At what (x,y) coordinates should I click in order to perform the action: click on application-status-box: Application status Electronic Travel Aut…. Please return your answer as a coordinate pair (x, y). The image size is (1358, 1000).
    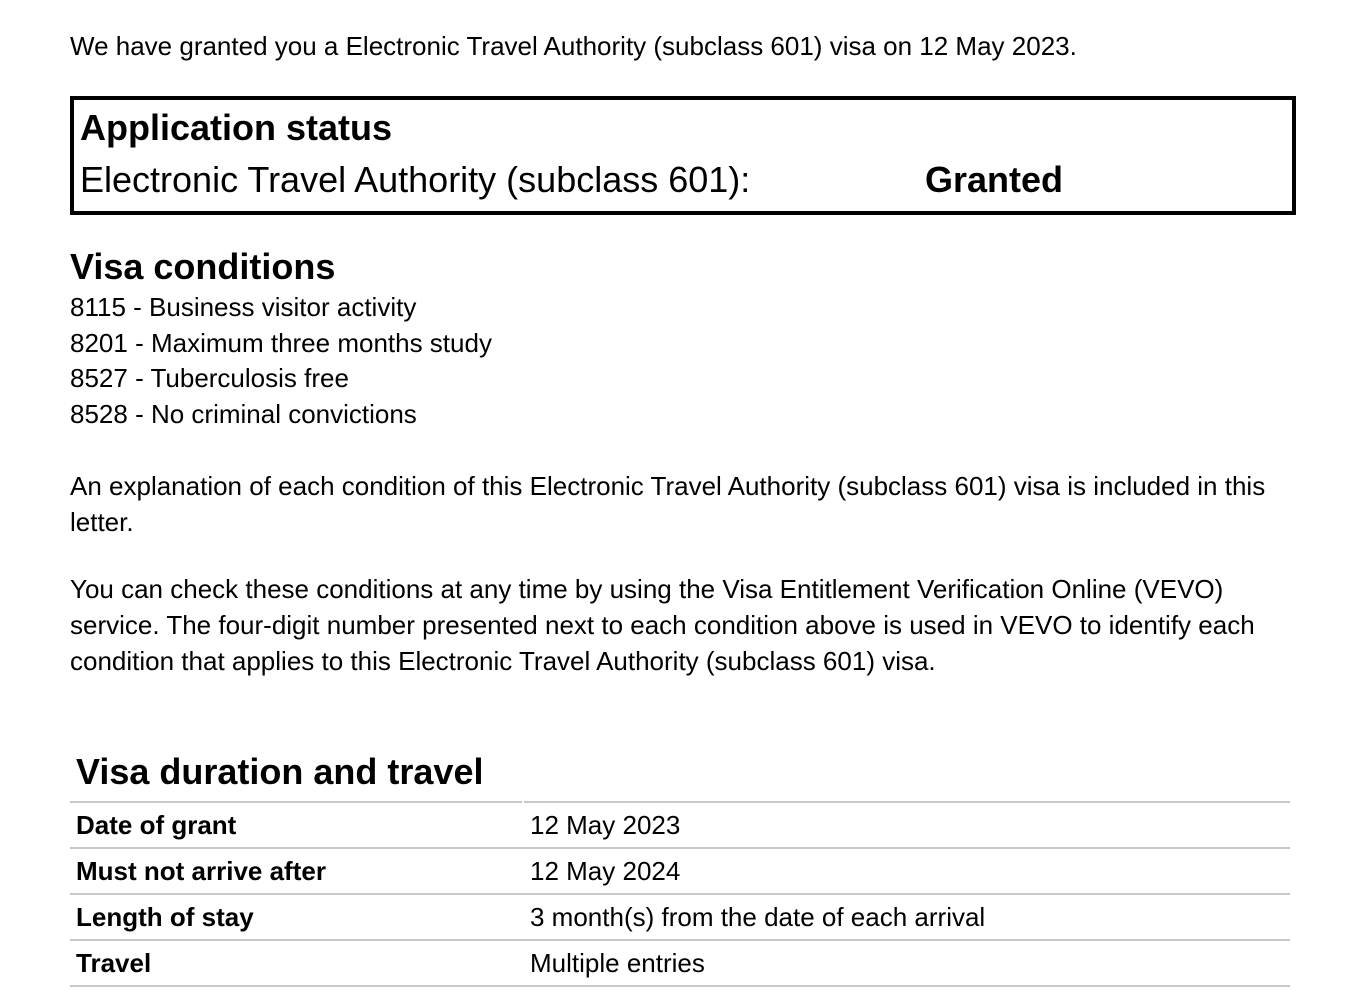
    Looking at the image, I should click on (683, 155).